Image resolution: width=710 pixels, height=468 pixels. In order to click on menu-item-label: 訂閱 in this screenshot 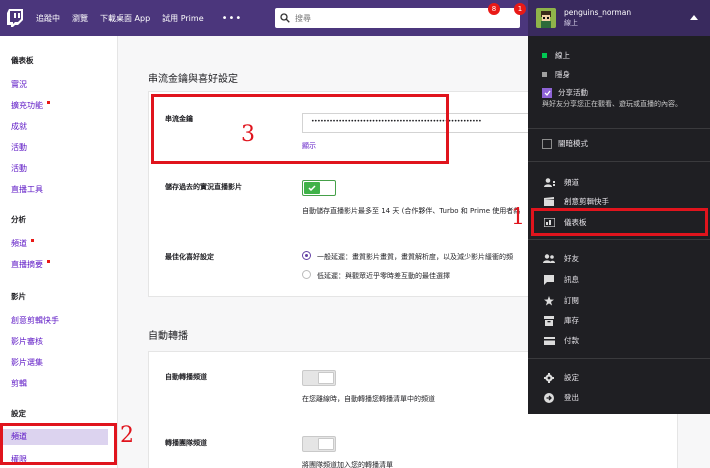, I will do `click(571, 300)`.